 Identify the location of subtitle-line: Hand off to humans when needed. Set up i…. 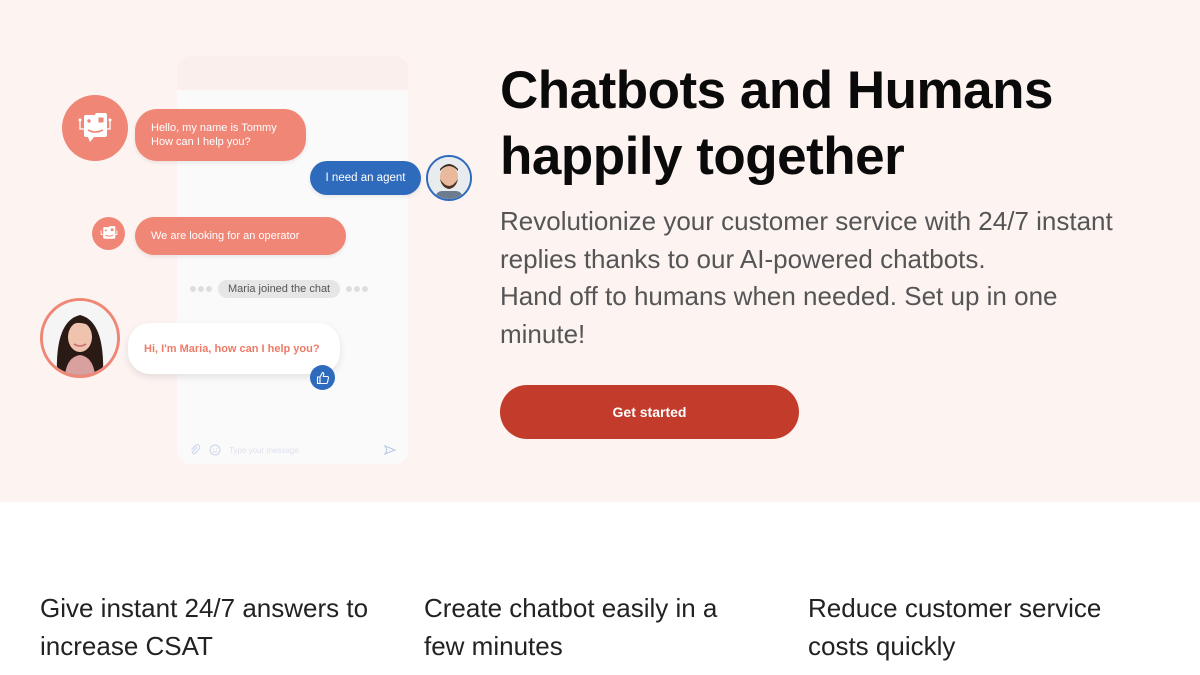
(779, 296).